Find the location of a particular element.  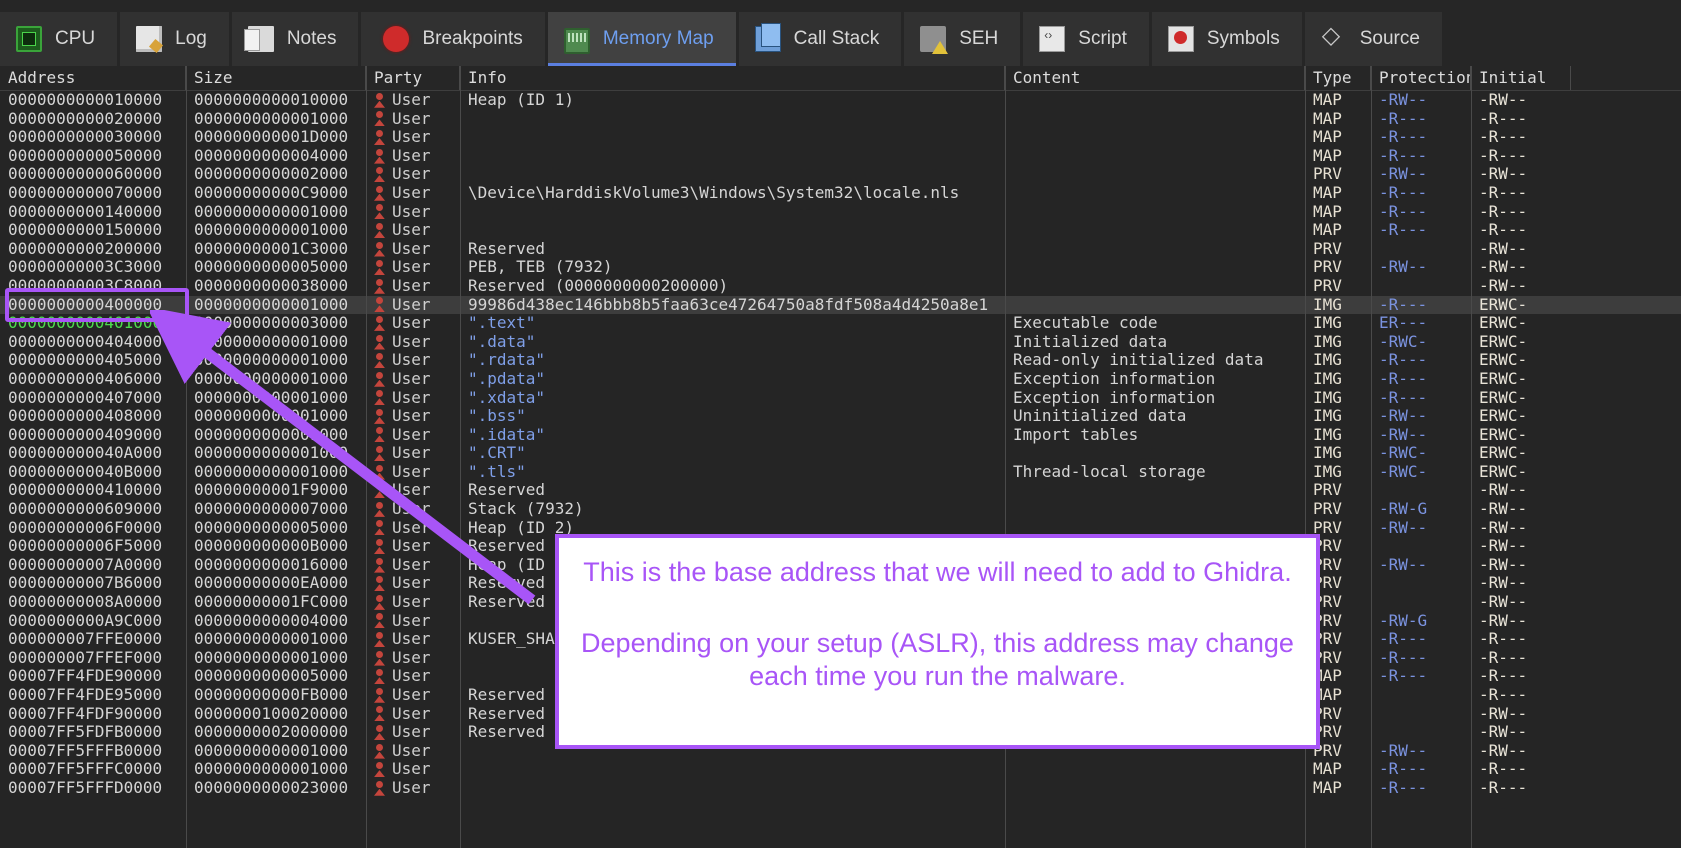

cell-content is located at coordinates (1155, 212).